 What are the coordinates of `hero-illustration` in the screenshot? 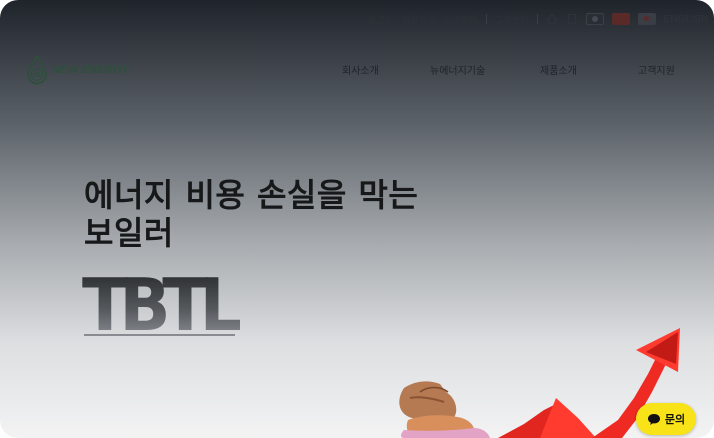 It's located at (539, 383).